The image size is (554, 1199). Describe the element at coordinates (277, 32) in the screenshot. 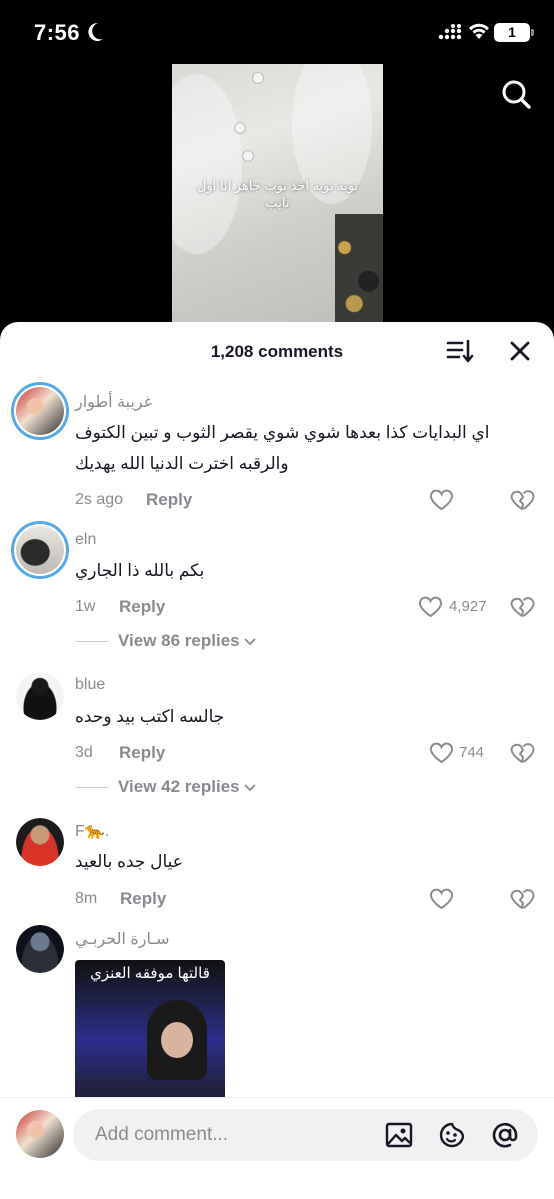

I see `status-bar: 7:56 1` at that location.